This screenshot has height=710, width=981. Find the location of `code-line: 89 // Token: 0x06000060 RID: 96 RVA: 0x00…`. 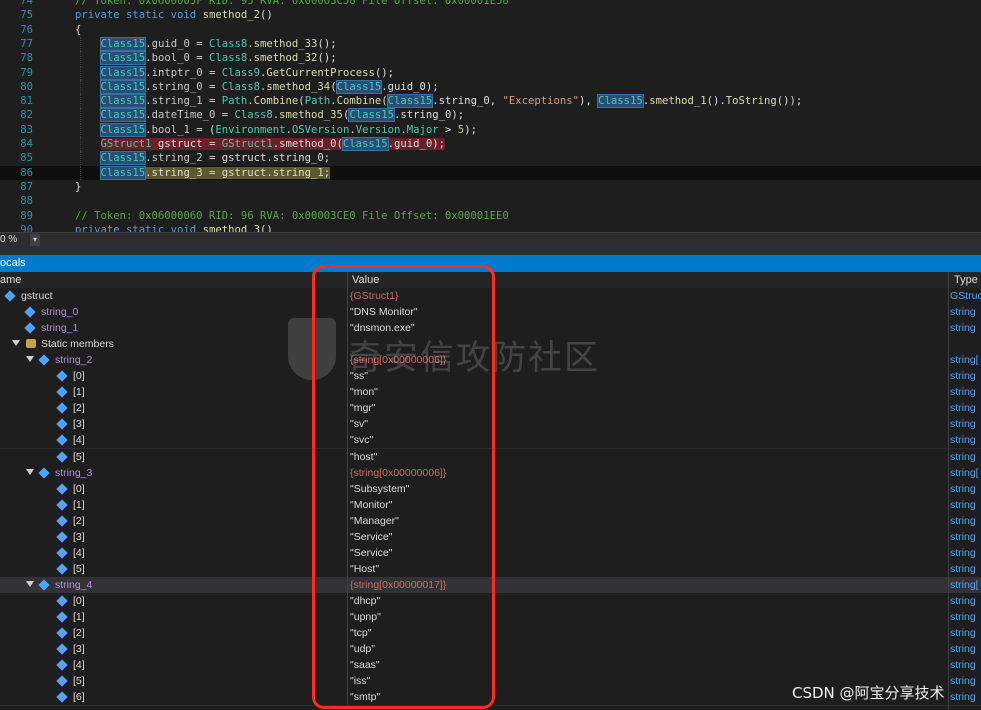

code-line: 89 // Token: 0x06000060 RID: 96 RVA: 0x00… is located at coordinates (490, 216).